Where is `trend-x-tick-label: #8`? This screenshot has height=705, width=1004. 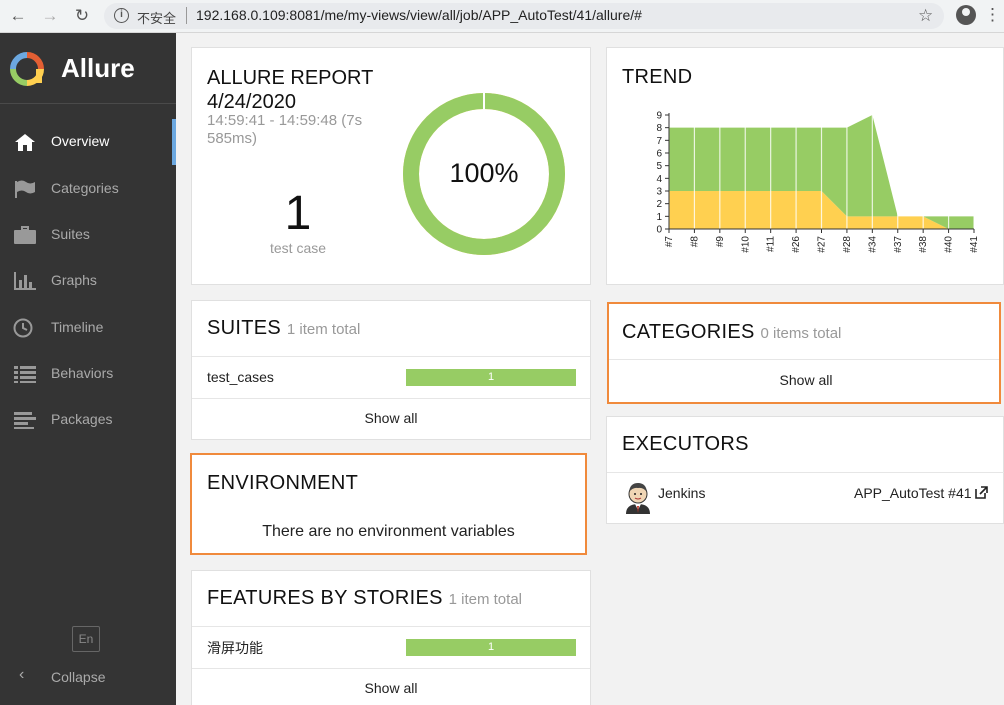
trend-x-tick-label: #8 is located at coordinates (694, 242).